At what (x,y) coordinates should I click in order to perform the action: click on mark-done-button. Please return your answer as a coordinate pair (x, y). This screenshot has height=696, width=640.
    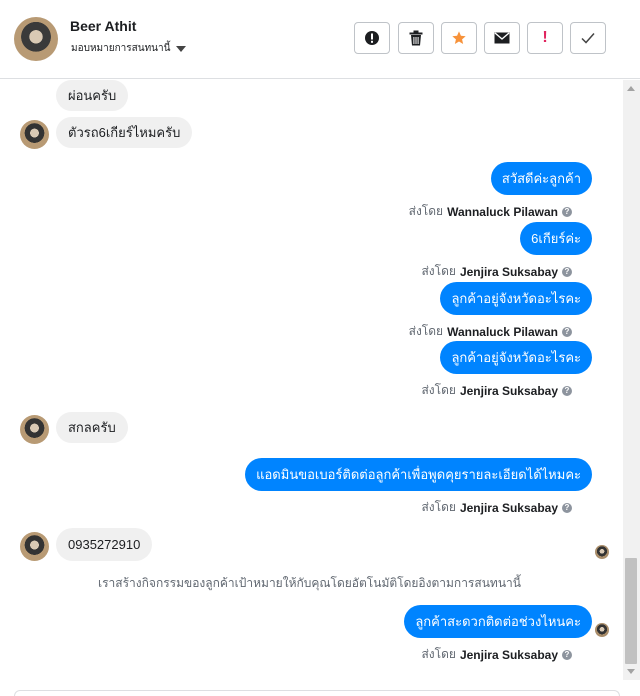
    Looking at the image, I should click on (588, 38).